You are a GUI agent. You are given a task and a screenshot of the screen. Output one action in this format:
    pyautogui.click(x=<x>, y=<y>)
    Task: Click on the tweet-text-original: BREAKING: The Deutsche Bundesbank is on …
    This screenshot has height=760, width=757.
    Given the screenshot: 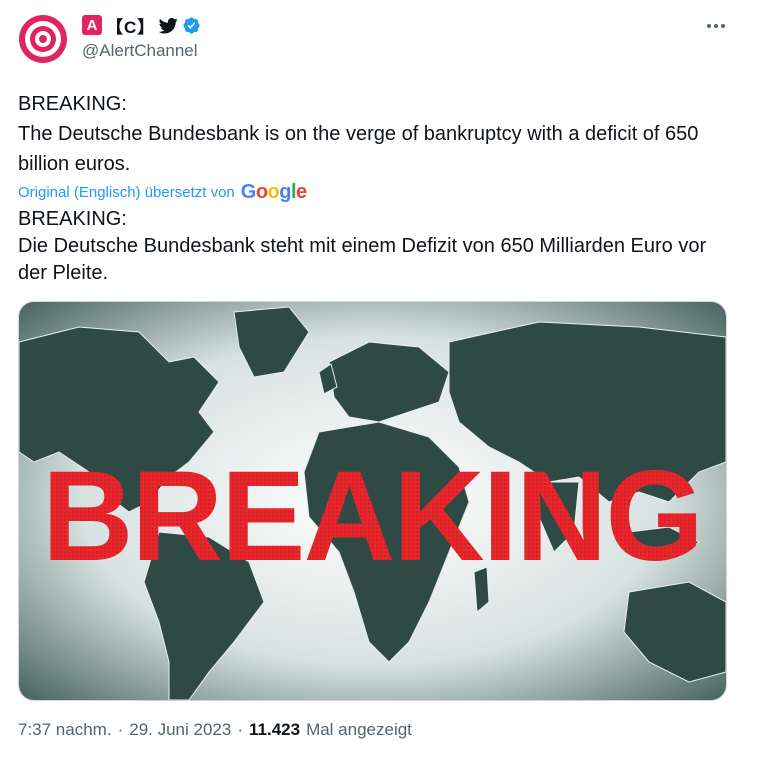 What is the action you would take?
    pyautogui.click(x=378, y=134)
    